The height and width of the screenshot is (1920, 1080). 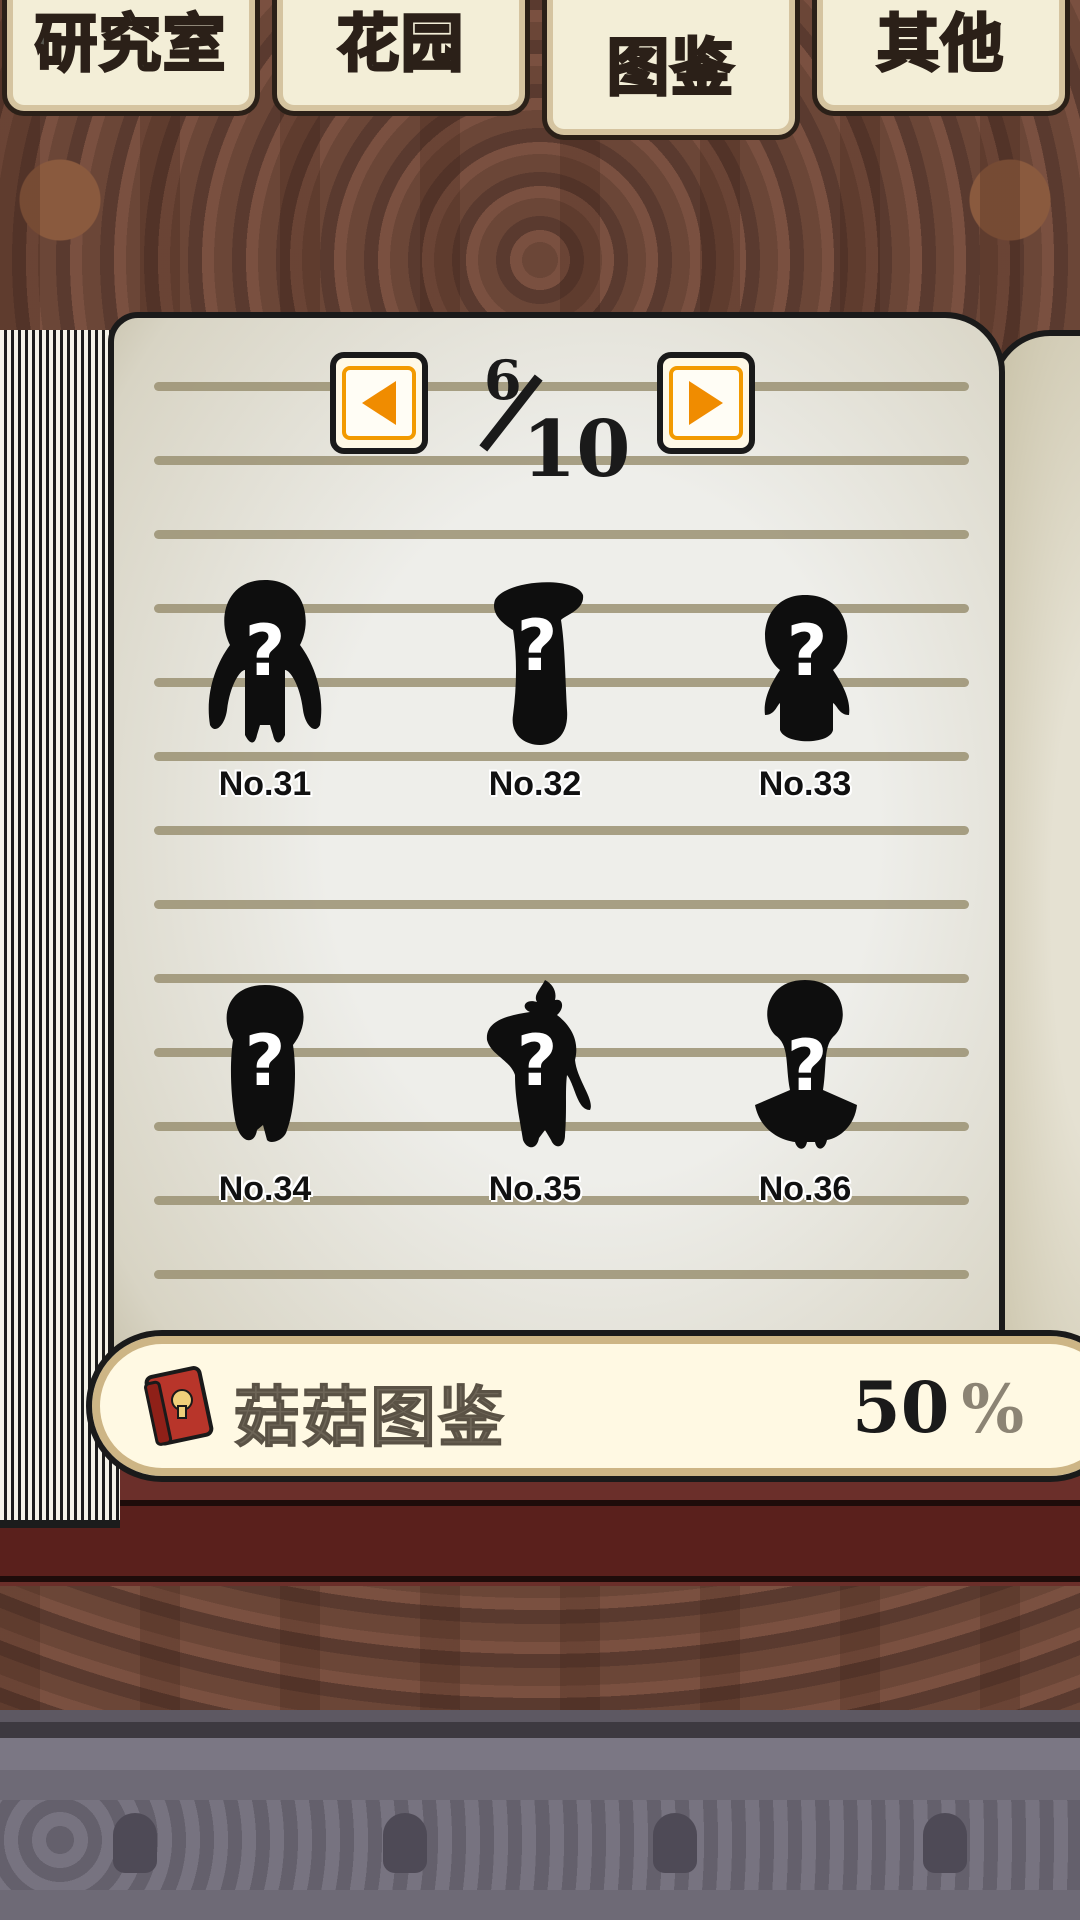 What do you see at coordinates (540, 1843) in the screenshot?
I see `ornament-mushrooms` at bounding box center [540, 1843].